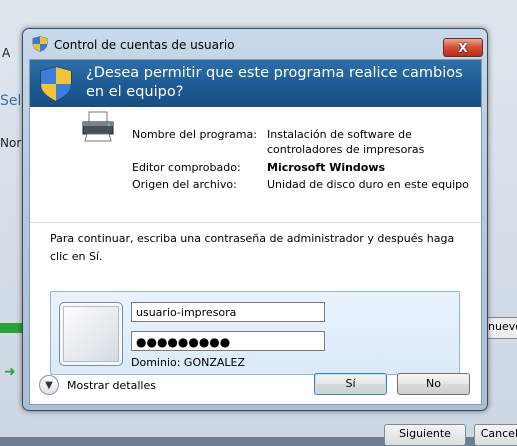 The height and width of the screenshot is (446, 517). What do you see at coordinates (425, 435) in the screenshot?
I see `bg-siguiente-button: Siguiente` at bounding box center [425, 435].